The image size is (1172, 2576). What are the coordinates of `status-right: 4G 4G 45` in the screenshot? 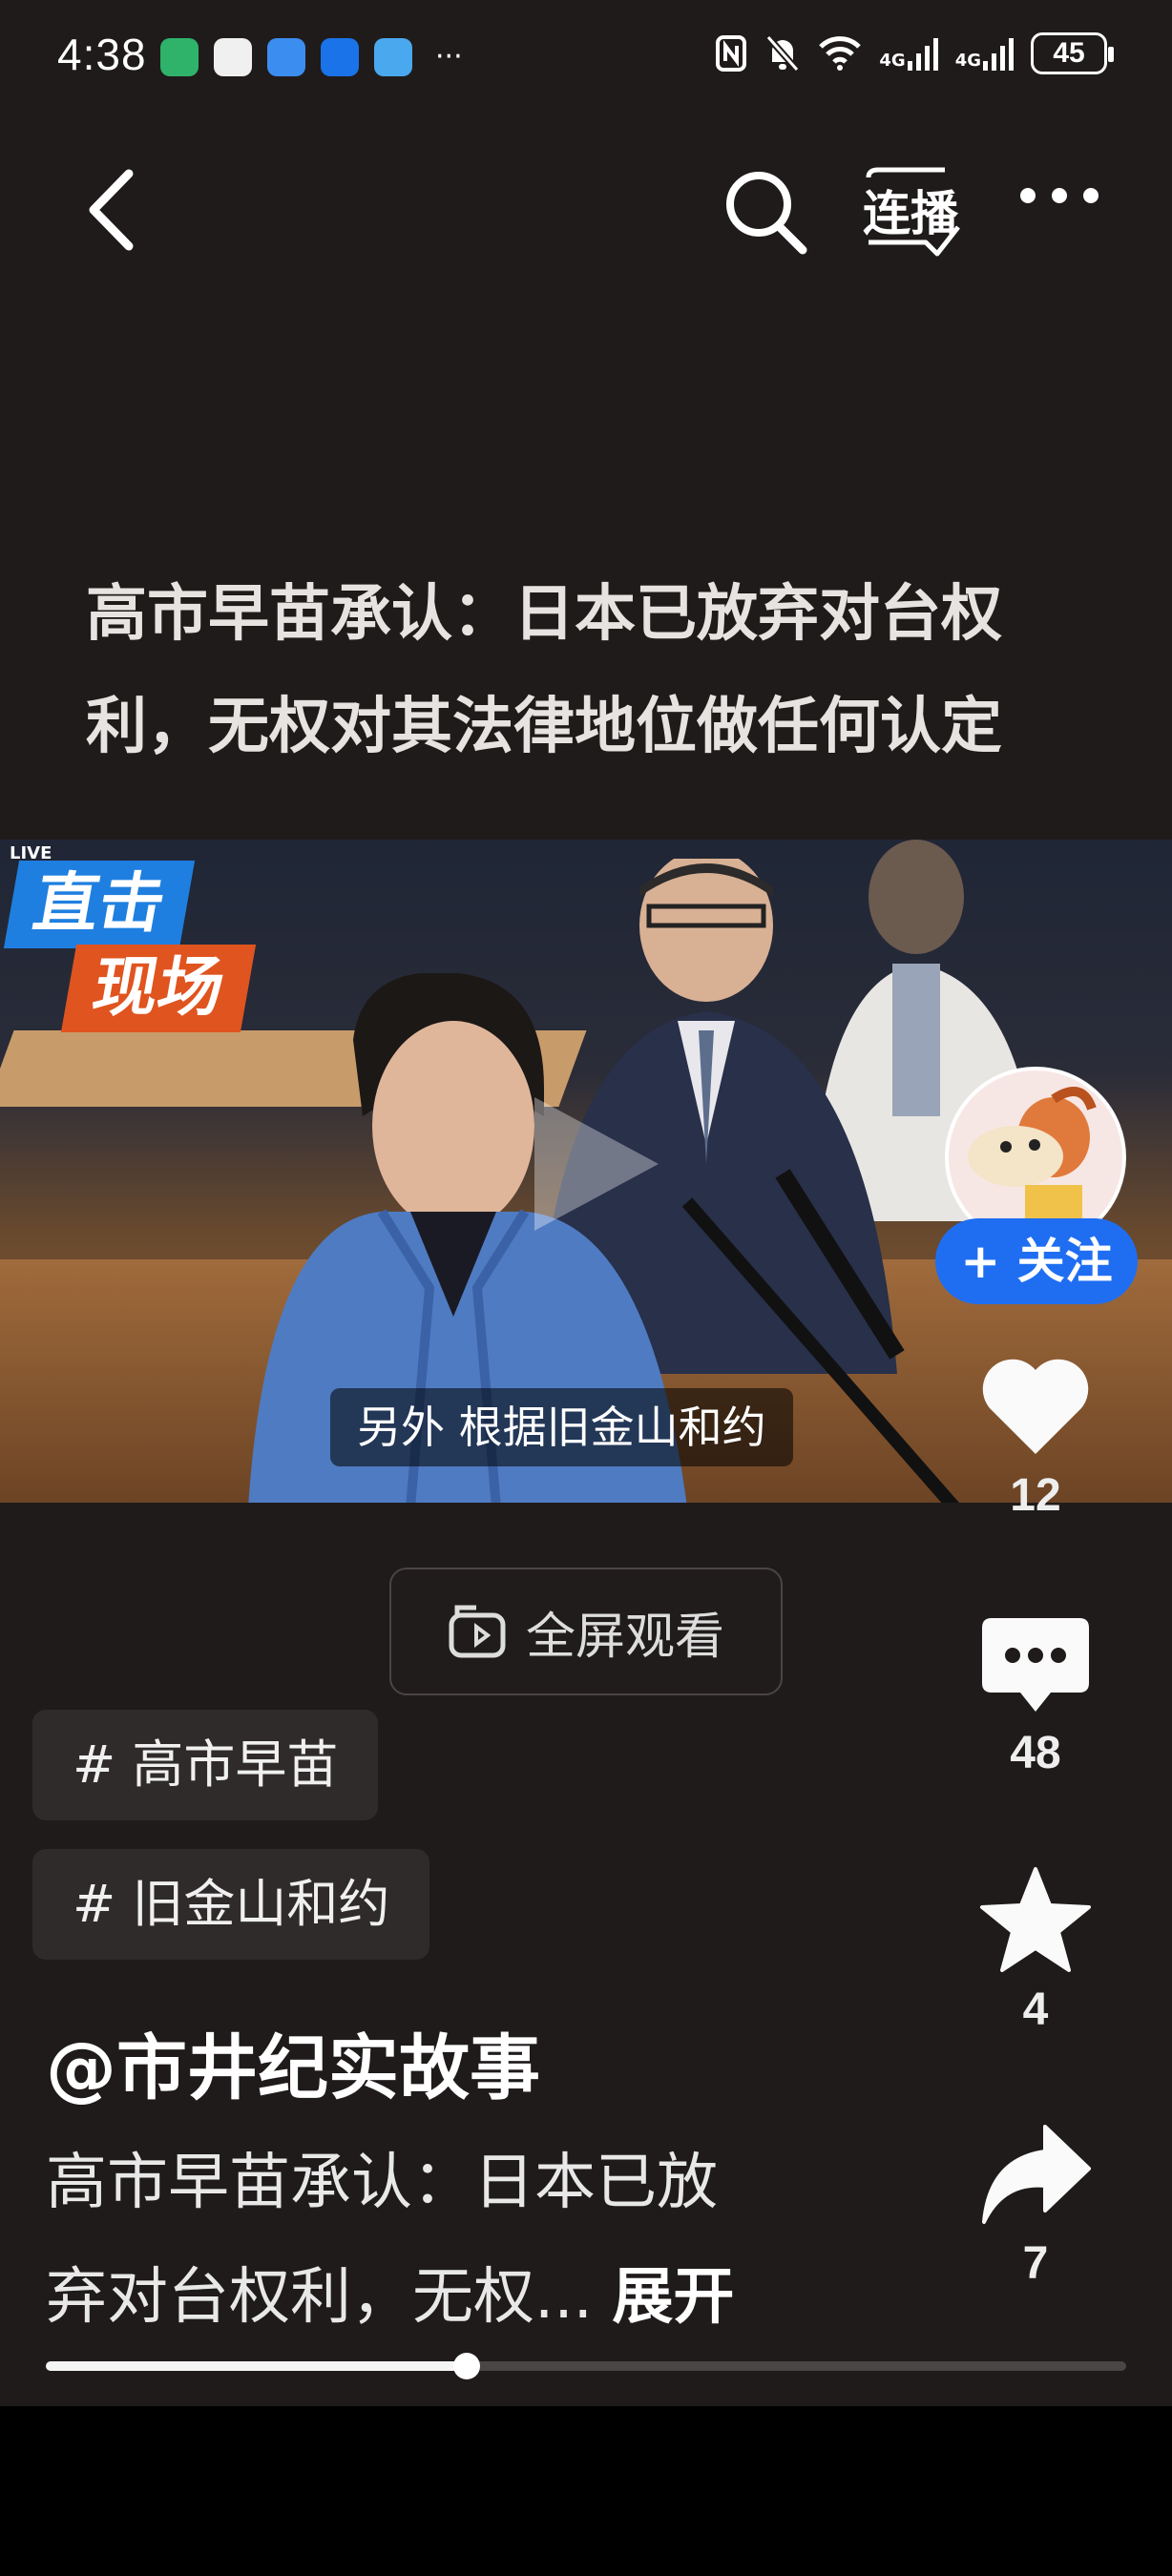 It's located at (915, 53).